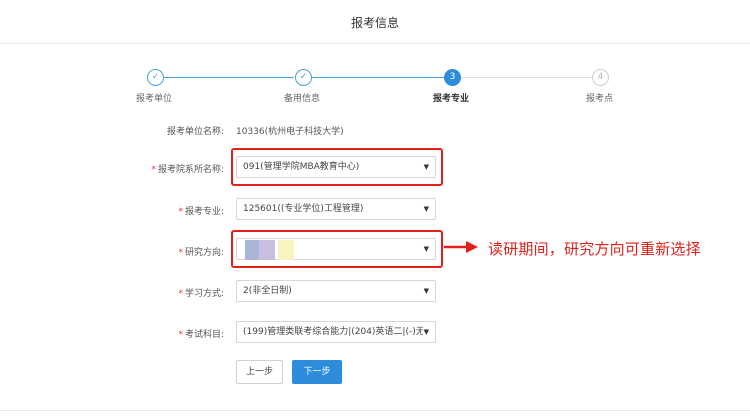  What do you see at coordinates (302, 99) in the screenshot?
I see `step-2-label: 备用信息` at bounding box center [302, 99].